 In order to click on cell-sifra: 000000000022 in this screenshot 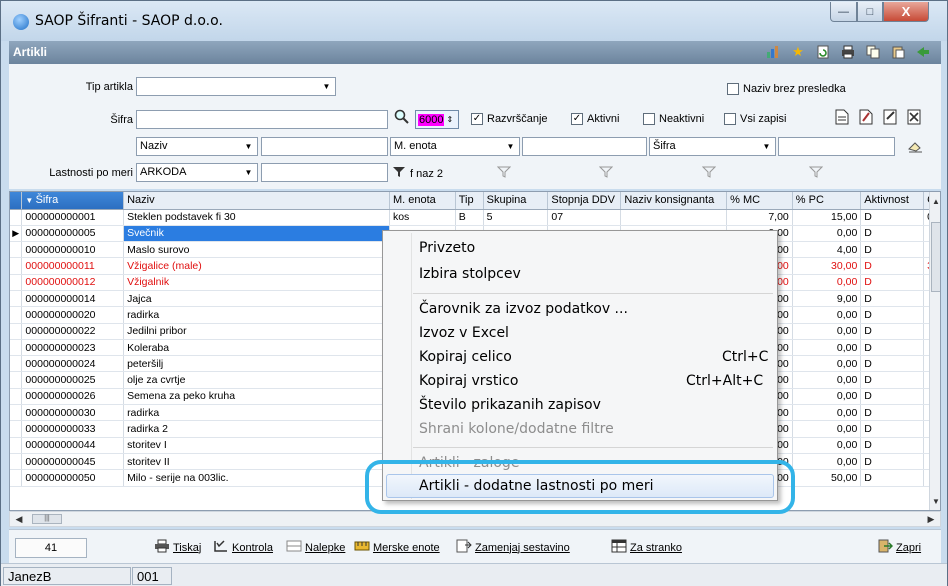, I will do `click(73, 331)`.